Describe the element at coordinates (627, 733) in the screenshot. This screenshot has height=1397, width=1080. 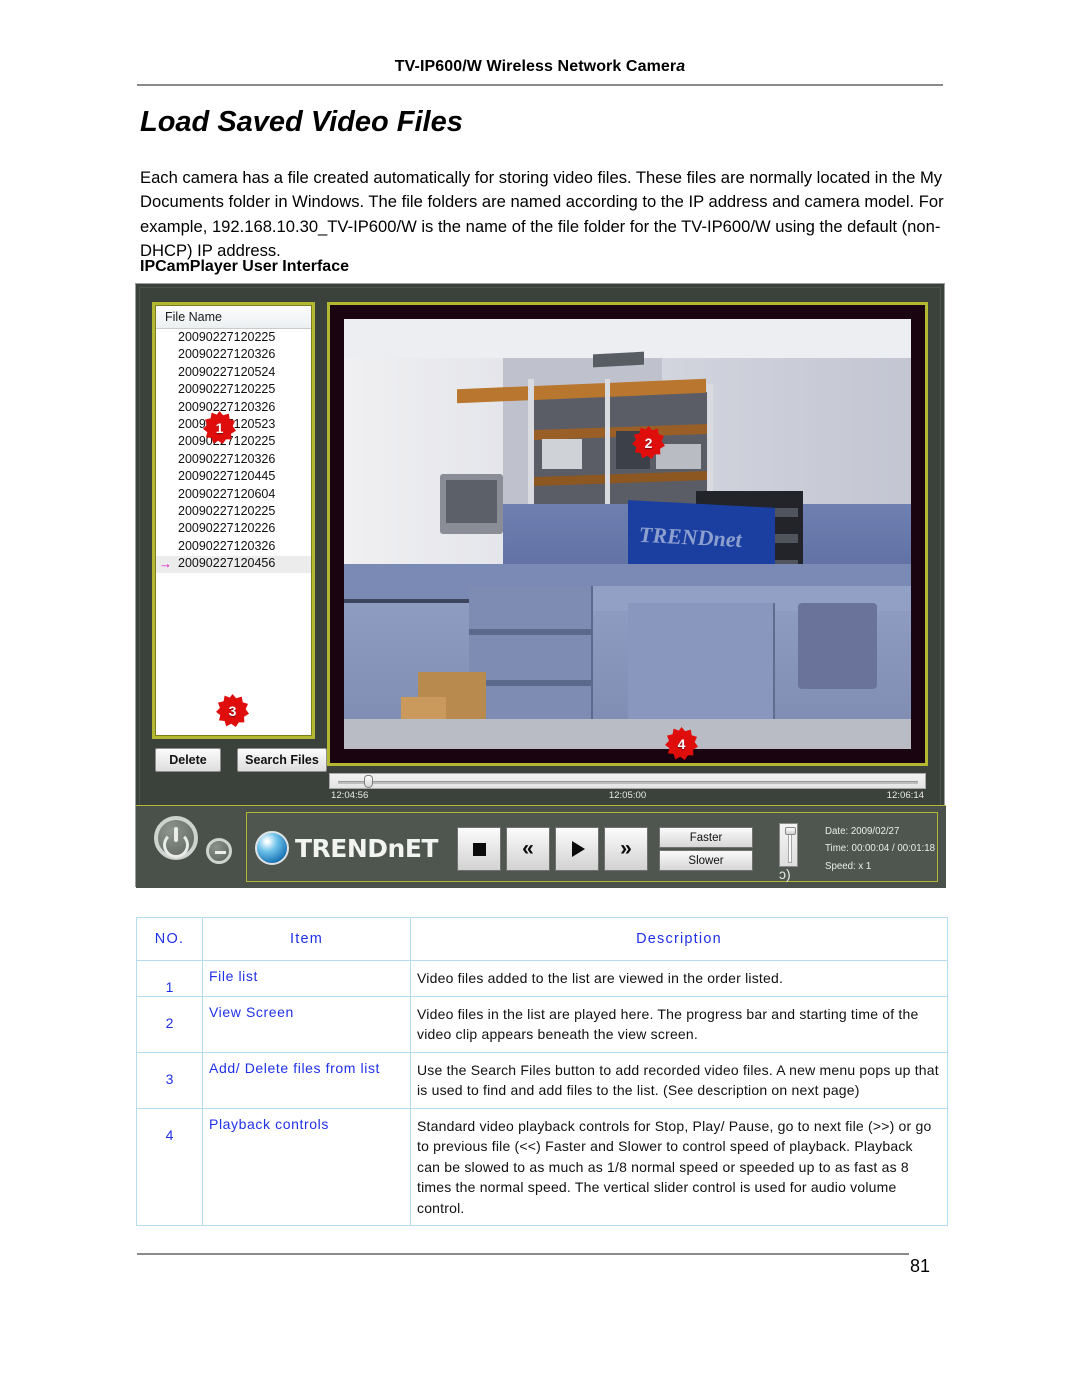
I see `scene-floor` at that location.